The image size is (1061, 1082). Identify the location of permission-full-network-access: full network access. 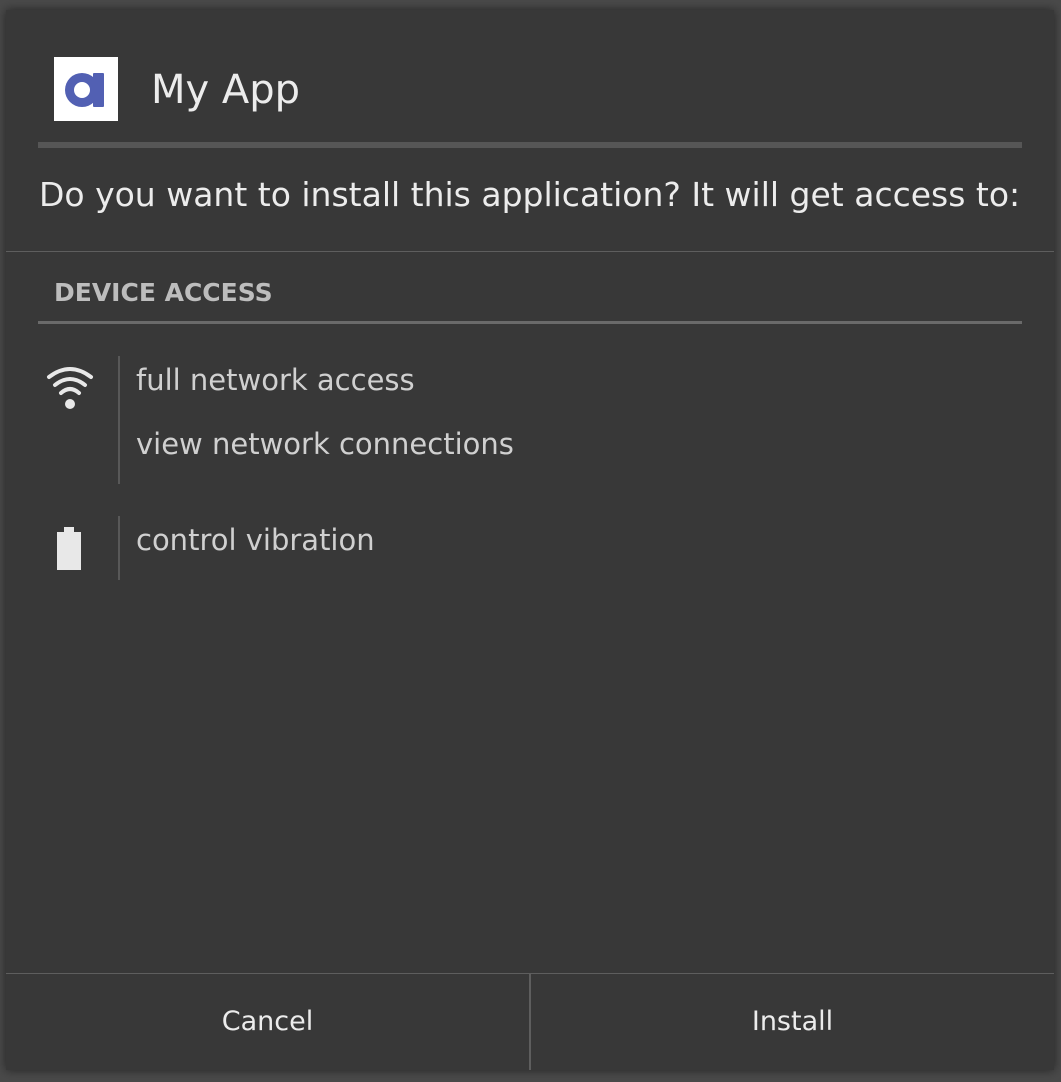
(275, 380).